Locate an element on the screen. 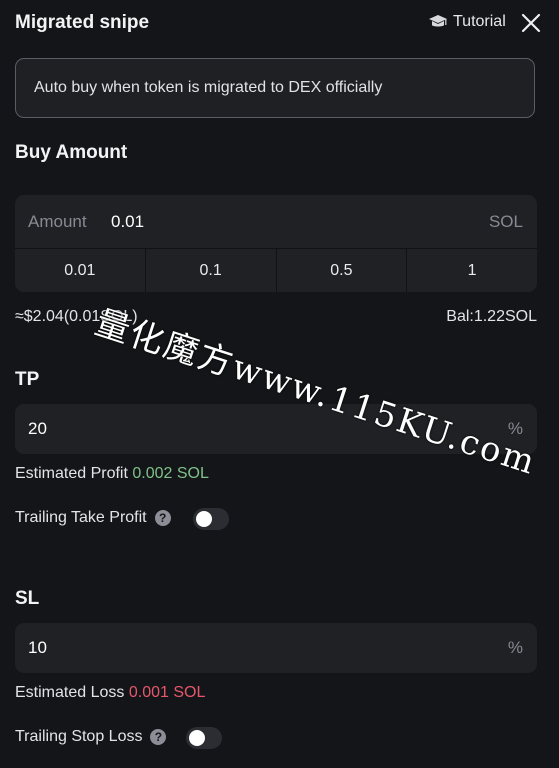 The height and width of the screenshot is (768, 559). trailing-take-profit-row: Trailing Take Profit? is located at coordinates (93, 518).